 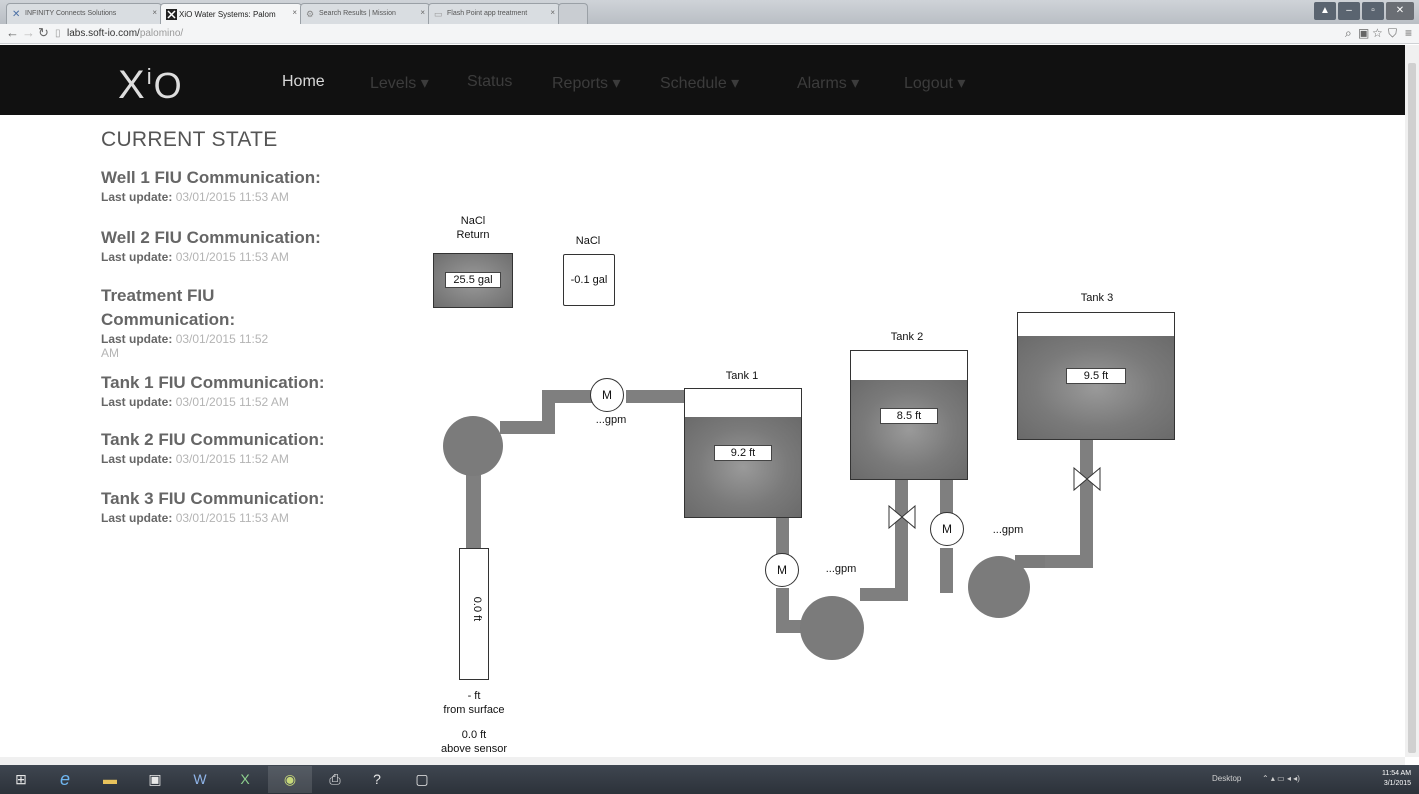 What do you see at coordinates (1325, 11) in the screenshot?
I see `user-icon: ▲` at bounding box center [1325, 11].